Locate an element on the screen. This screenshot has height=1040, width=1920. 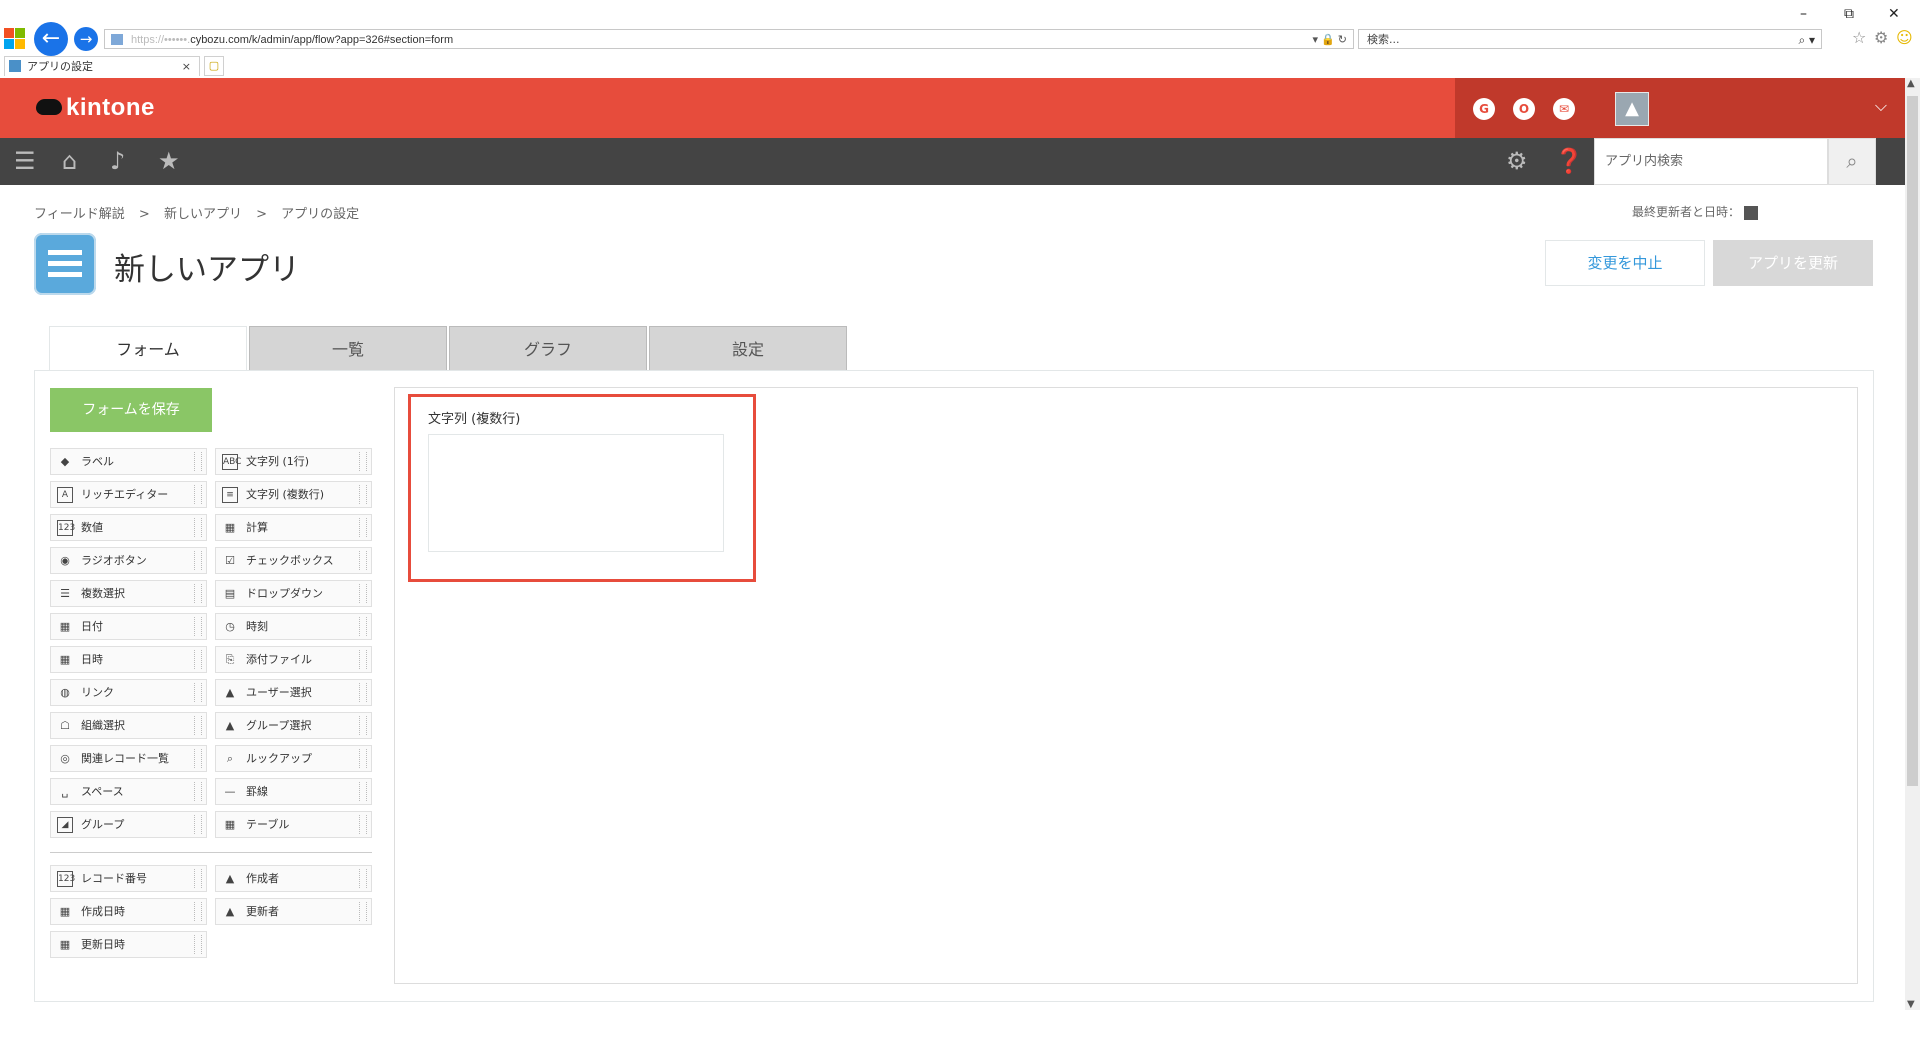
settings-gear-icon: ⚙ is located at coordinates (1881, 37).